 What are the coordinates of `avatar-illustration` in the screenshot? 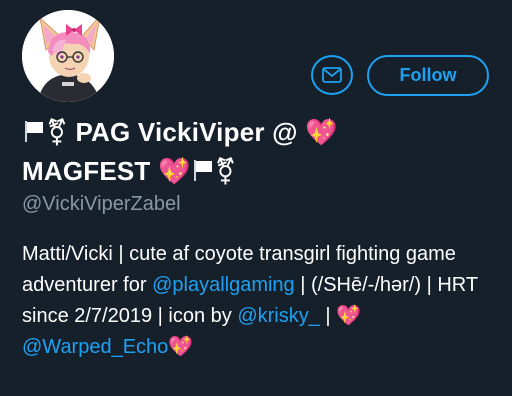 It's located at (68, 56).